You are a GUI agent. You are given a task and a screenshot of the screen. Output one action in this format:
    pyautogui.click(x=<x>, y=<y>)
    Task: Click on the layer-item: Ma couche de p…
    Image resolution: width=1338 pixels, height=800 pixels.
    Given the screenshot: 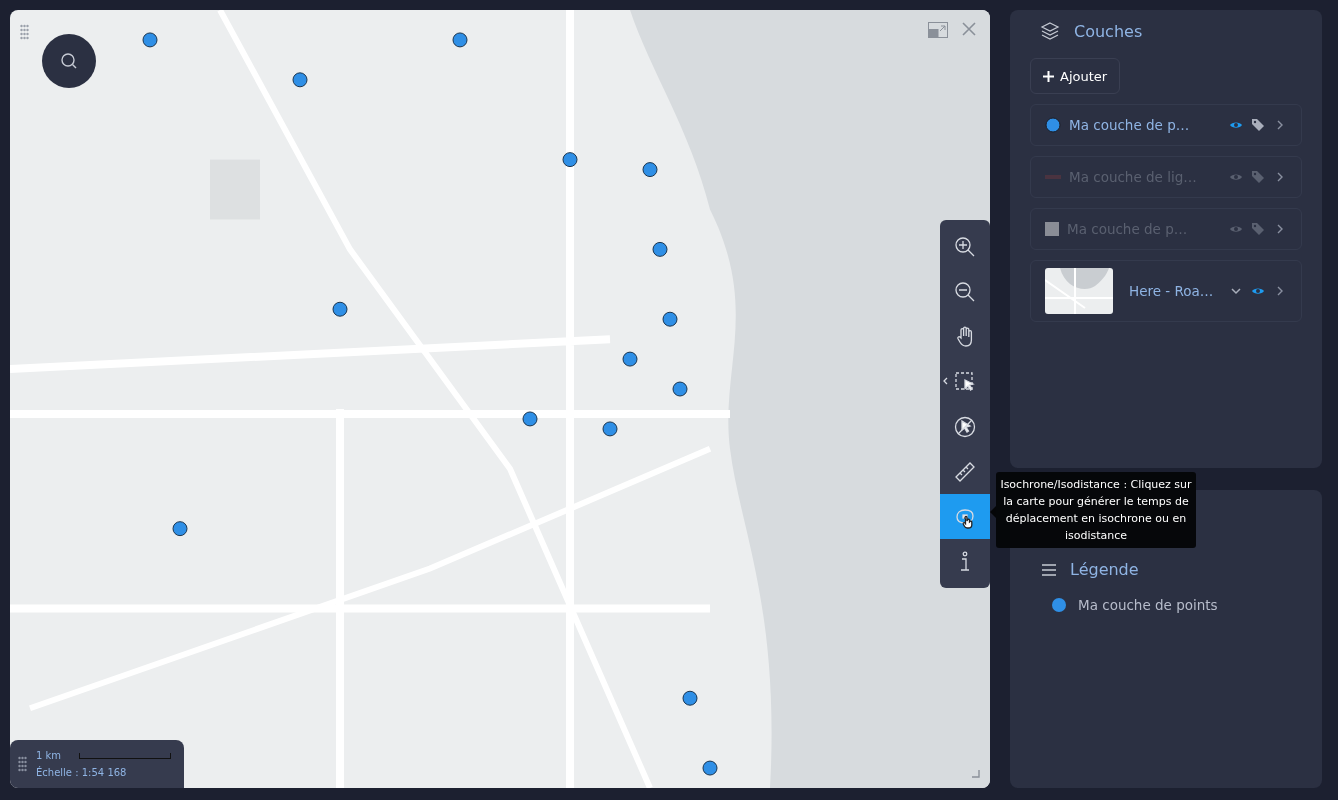 What is the action you would take?
    pyautogui.click(x=1166, y=125)
    